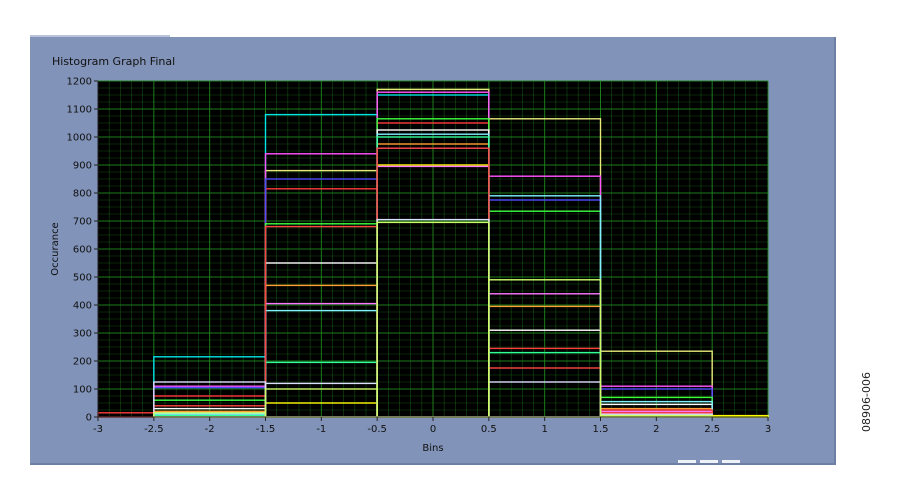 The image size is (900, 498). What do you see at coordinates (82, 194) in the screenshot?
I see `y-tick-label: 800` at bounding box center [82, 194].